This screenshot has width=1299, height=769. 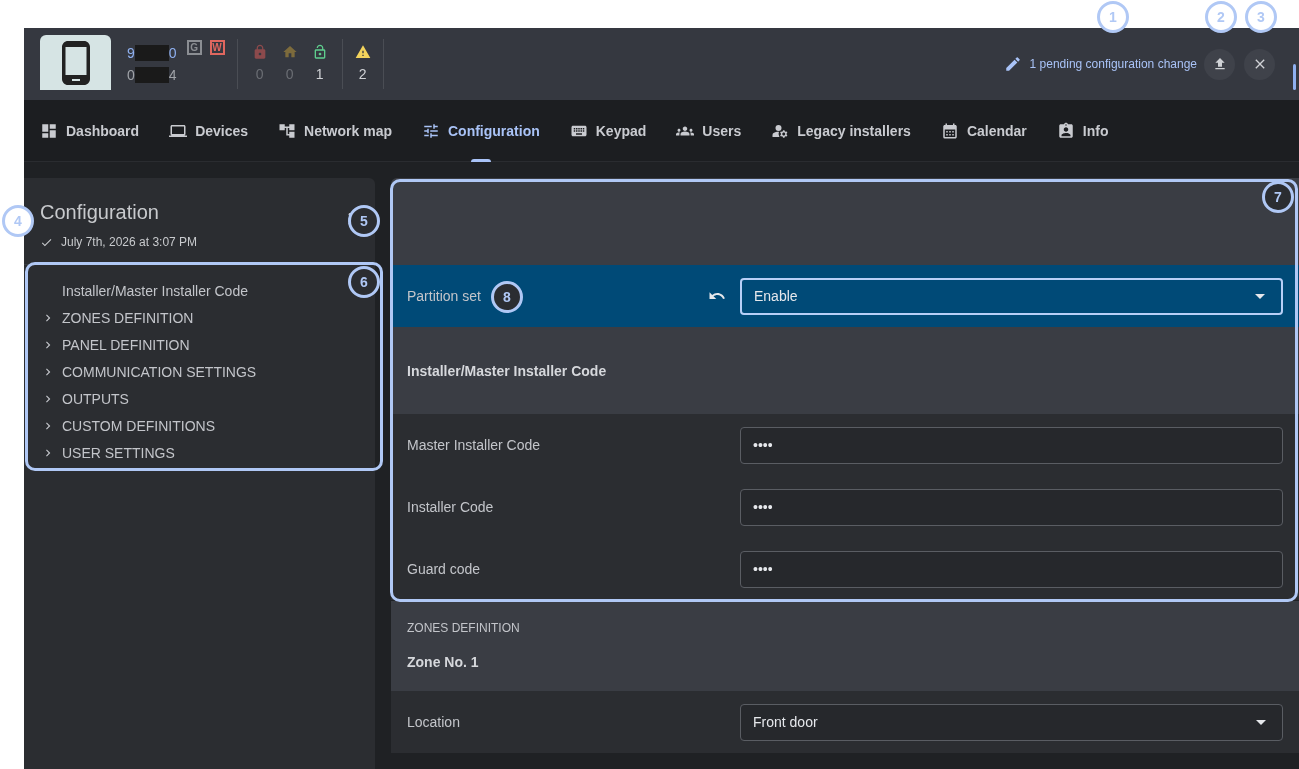 What do you see at coordinates (1011, 722) in the screenshot?
I see `select-field: Front door` at bounding box center [1011, 722].